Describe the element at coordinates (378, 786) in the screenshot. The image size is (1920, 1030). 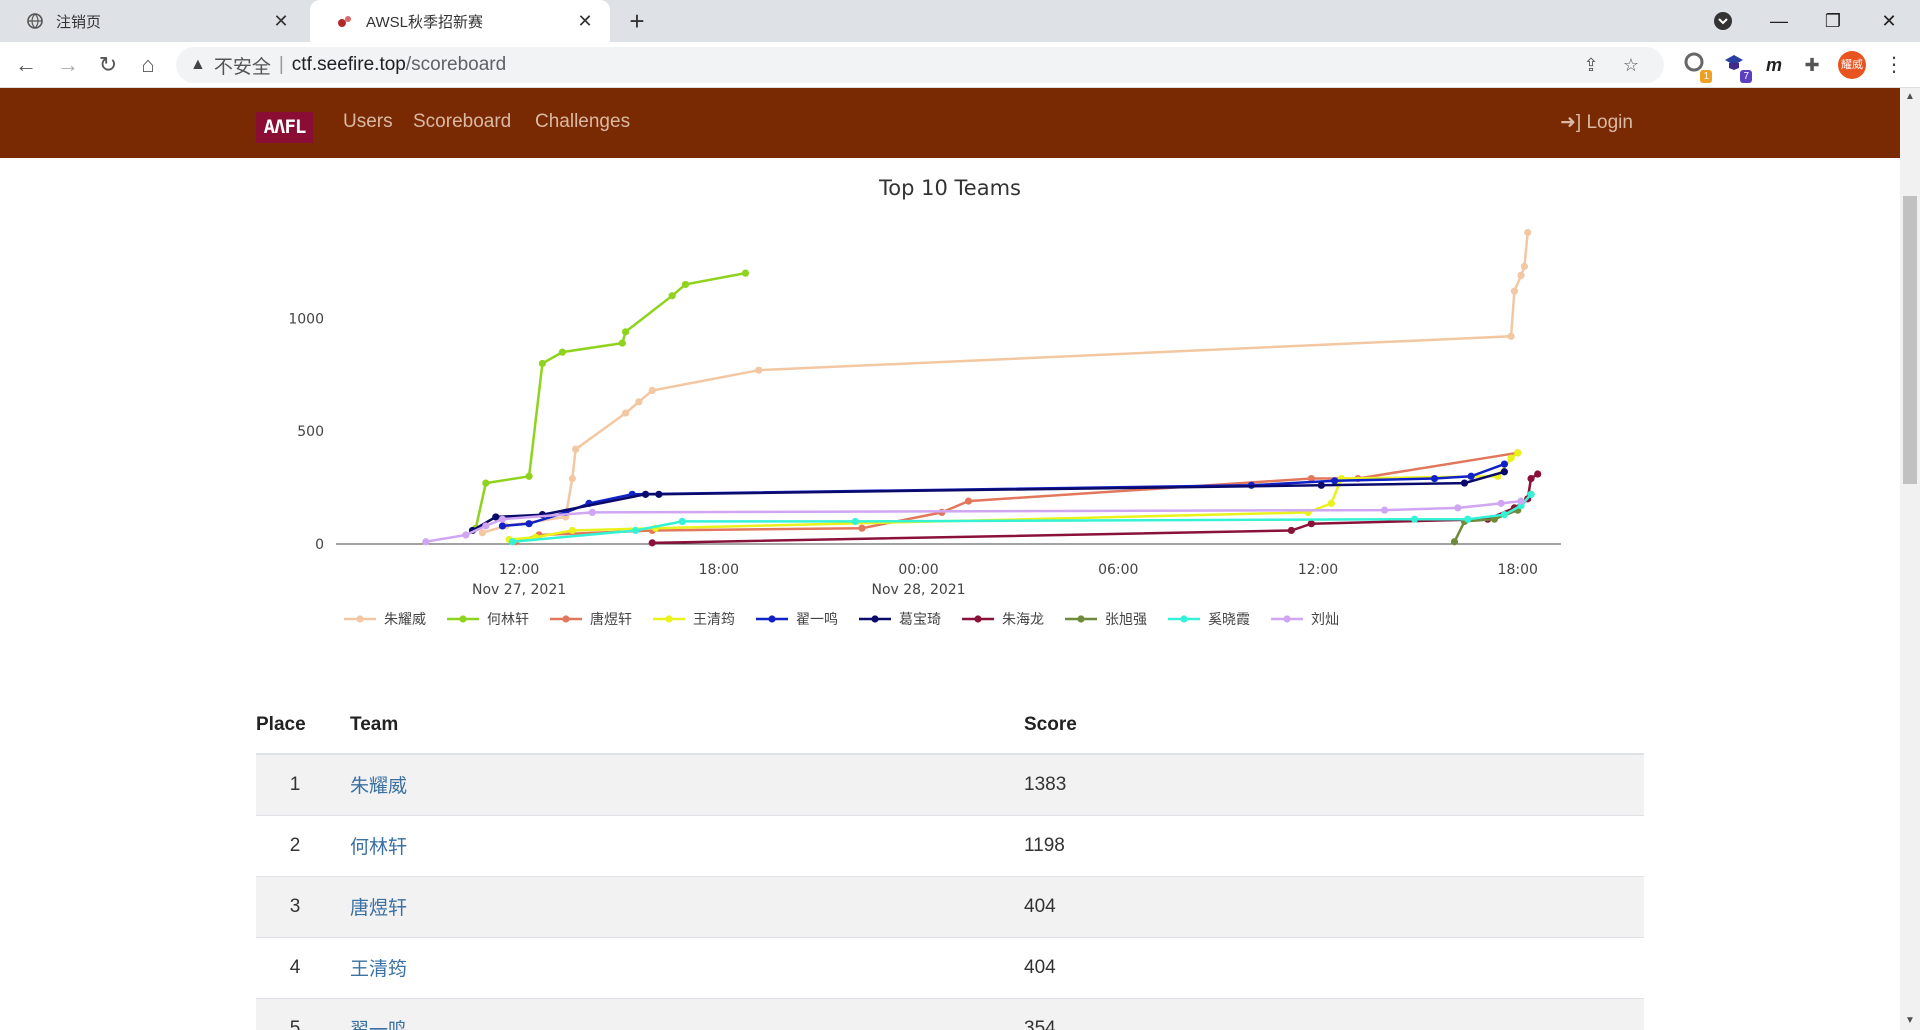
I see `team-link: 朱耀威` at that location.